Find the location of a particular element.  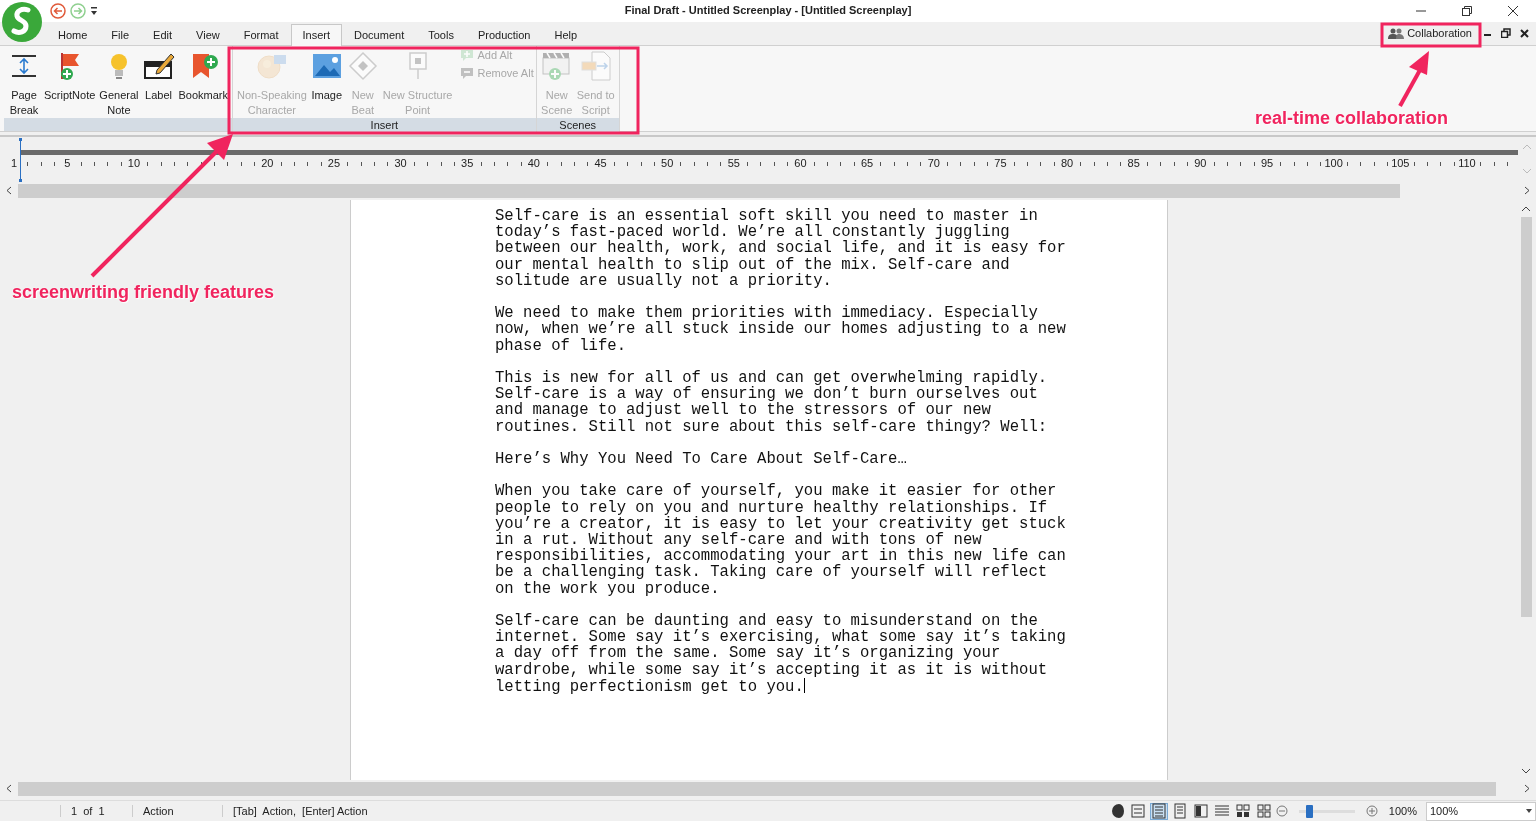

annotation-label: screenwriting friendly features is located at coordinates (143, 292).